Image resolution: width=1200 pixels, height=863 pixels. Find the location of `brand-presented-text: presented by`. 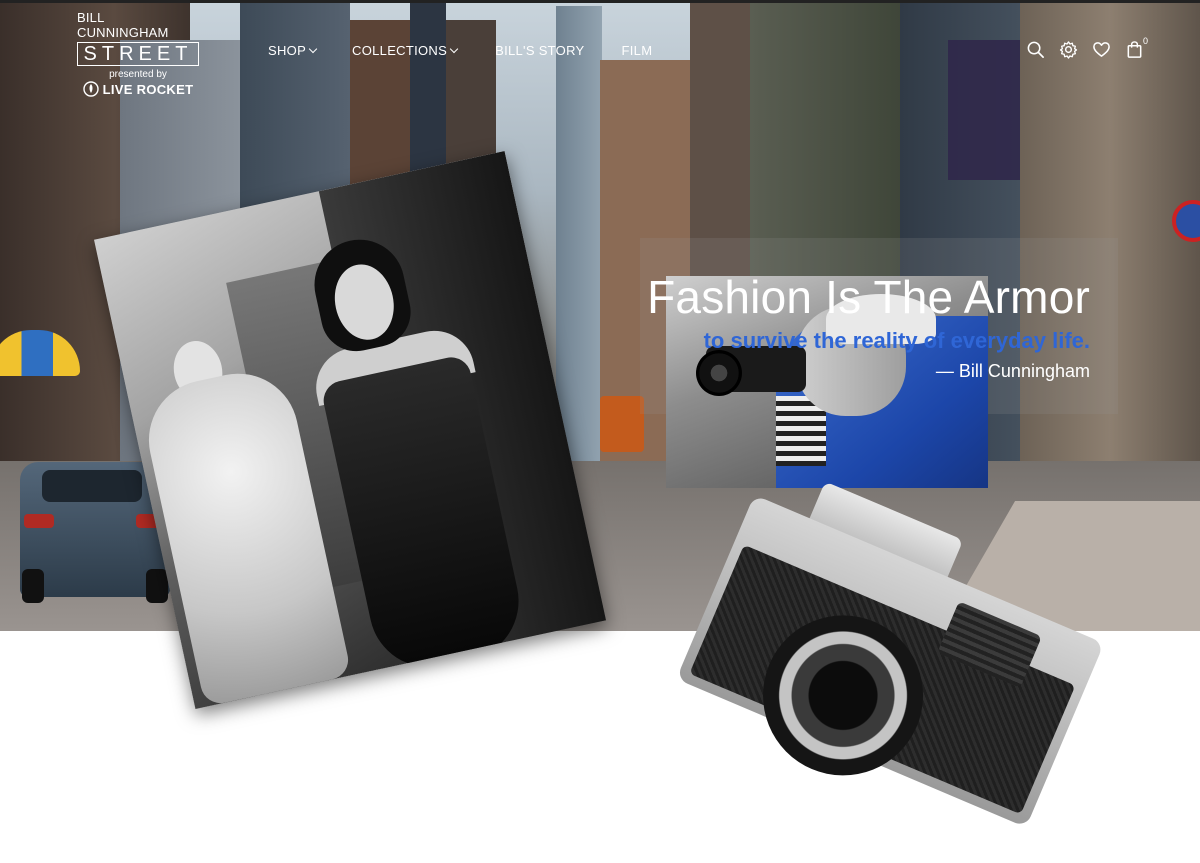

brand-presented-text: presented by is located at coordinates (138, 74).